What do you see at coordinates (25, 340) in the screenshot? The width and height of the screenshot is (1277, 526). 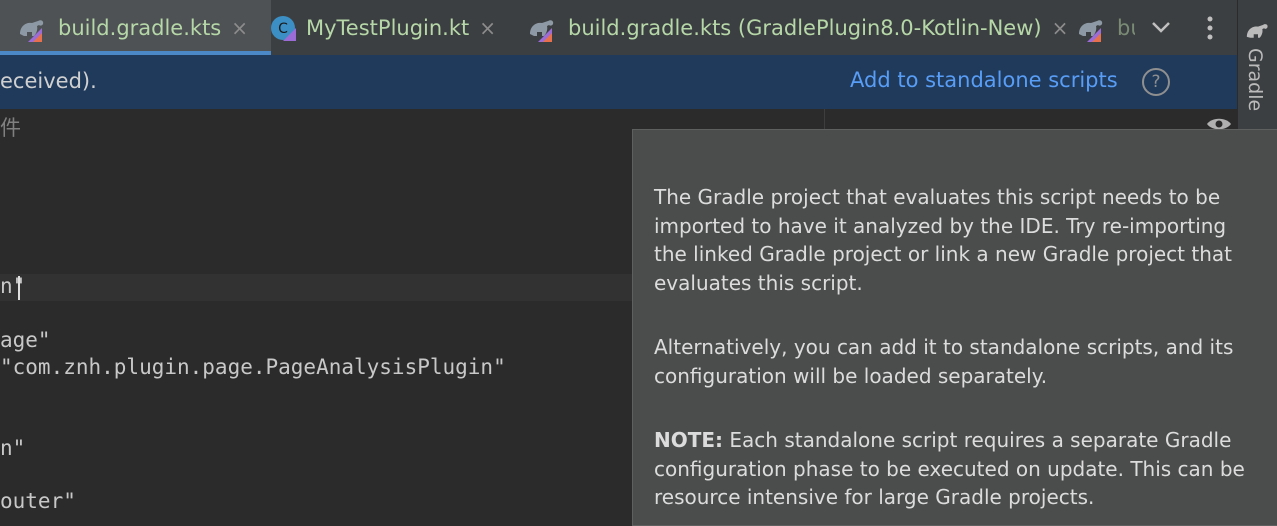 I see `code-line: age"` at bounding box center [25, 340].